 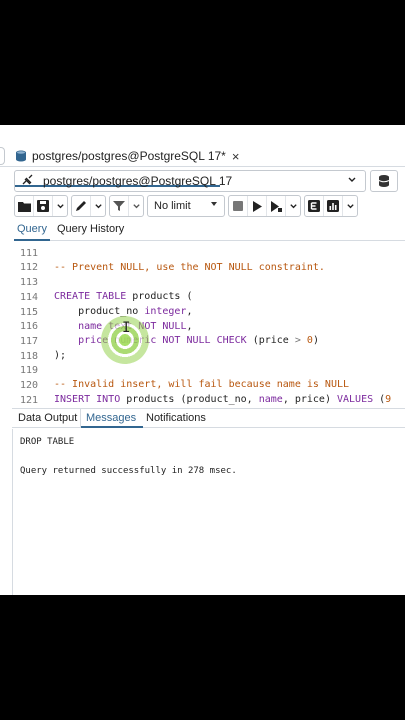 What do you see at coordinates (129, 156) in the screenshot?
I see `tab-query-title: postgres/postgres@PostgreSQL 17*` at bounding box center [129, 156].